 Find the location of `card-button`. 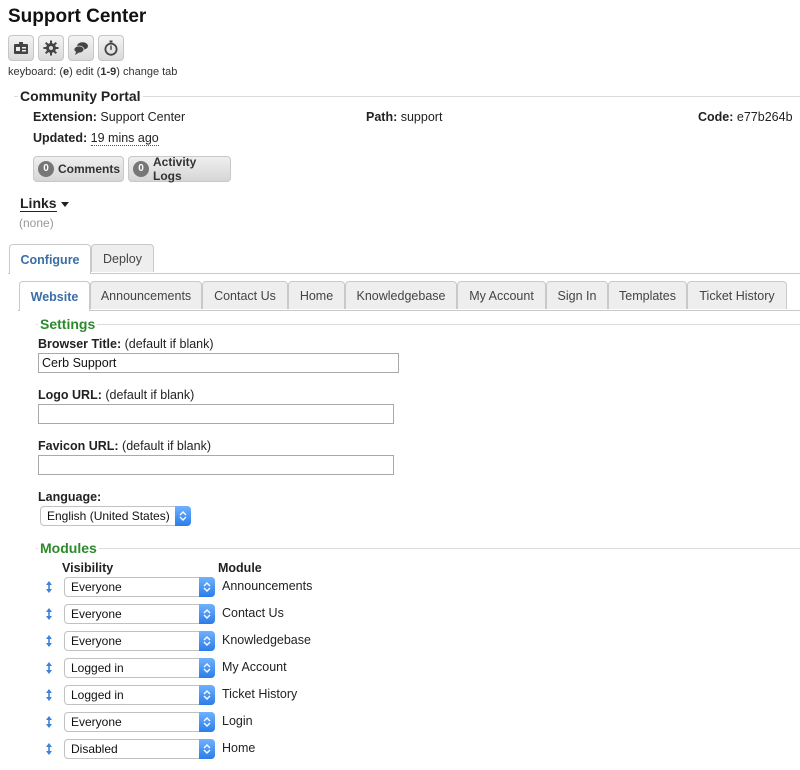

card-button is located at coordinates (21, 48).